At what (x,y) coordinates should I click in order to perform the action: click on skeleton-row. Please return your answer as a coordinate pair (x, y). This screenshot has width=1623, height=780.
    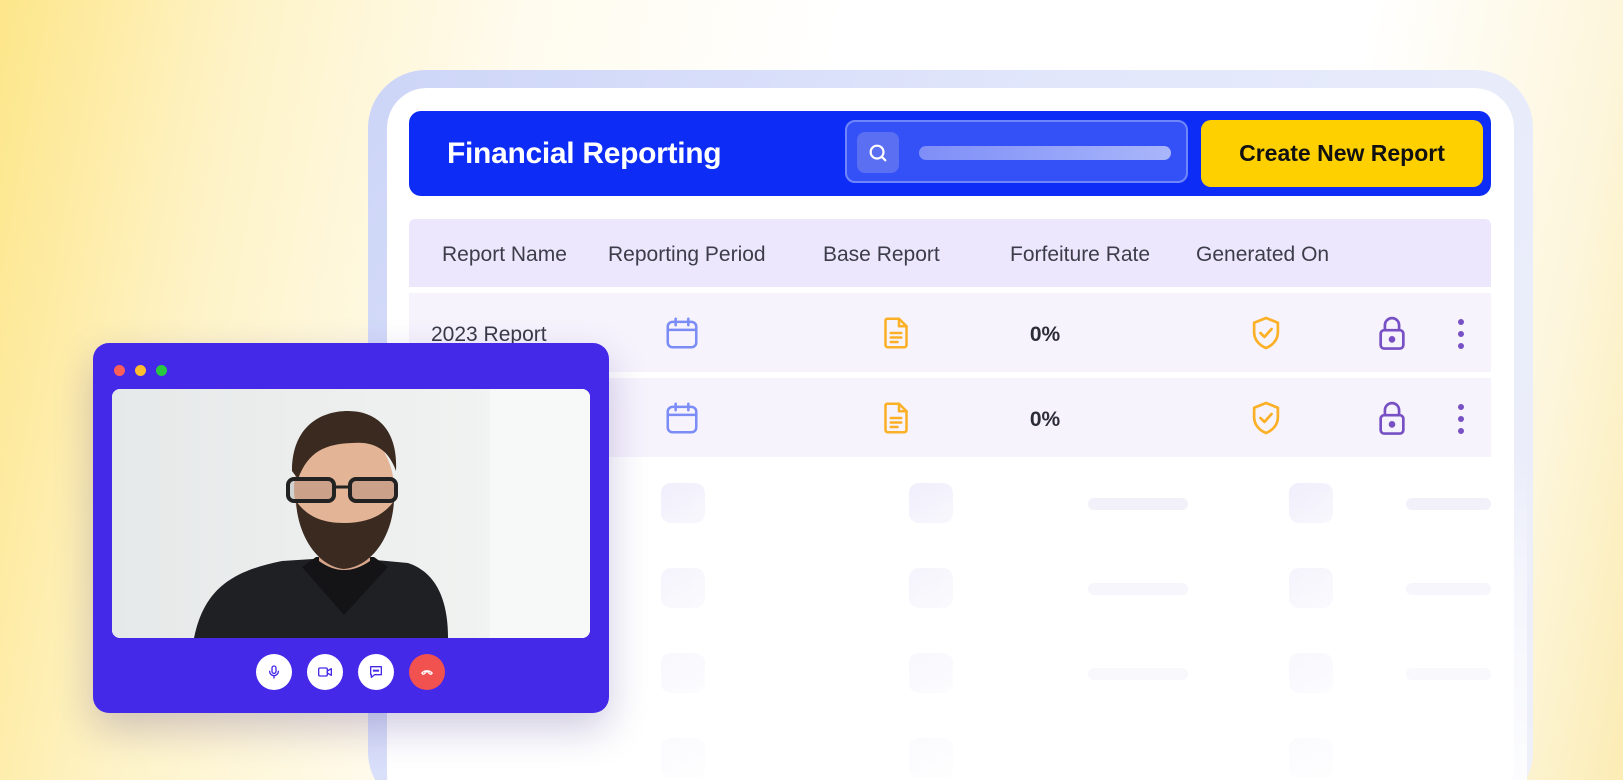
    Looking at the image, I should click on (950, 748).